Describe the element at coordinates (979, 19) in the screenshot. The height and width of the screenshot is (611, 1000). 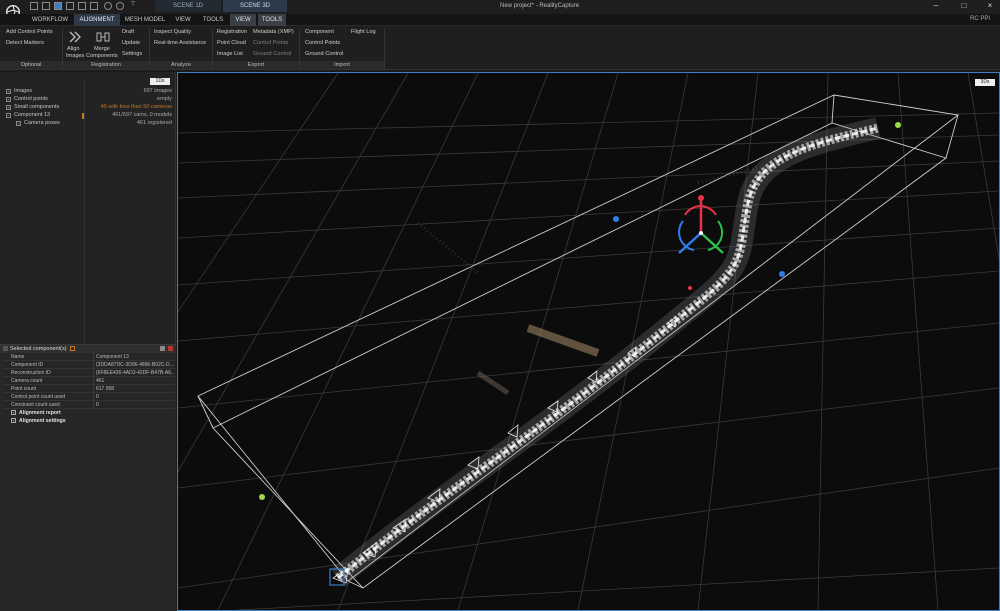
I see `rc-ppi-label: RC PPI` at that location.